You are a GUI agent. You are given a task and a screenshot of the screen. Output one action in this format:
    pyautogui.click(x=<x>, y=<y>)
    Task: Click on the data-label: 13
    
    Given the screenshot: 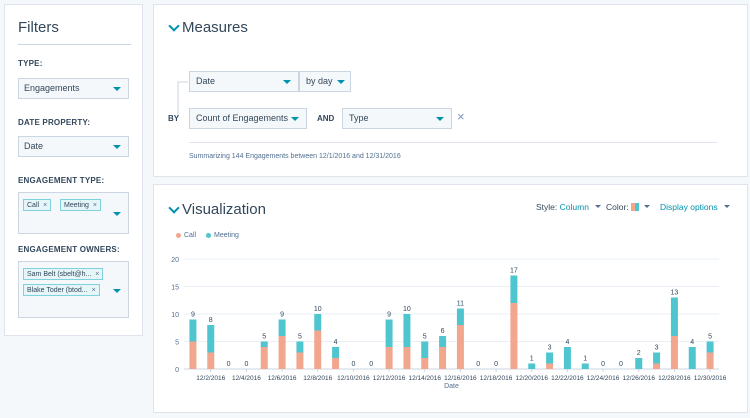 What is the action you would take?
    pyautogui.click(x=675, y=293)
    